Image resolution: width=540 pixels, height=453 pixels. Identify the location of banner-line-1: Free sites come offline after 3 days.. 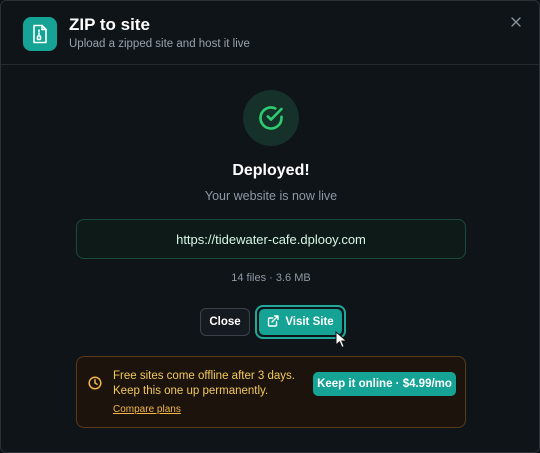
(204, 376).